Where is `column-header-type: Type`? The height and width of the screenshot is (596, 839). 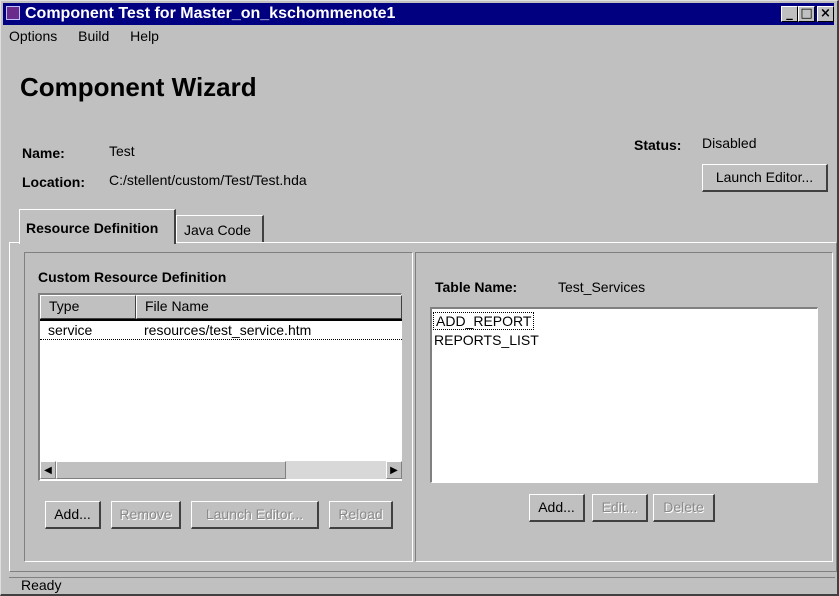
column-header-type: Type is located at coordinates (88, 307).